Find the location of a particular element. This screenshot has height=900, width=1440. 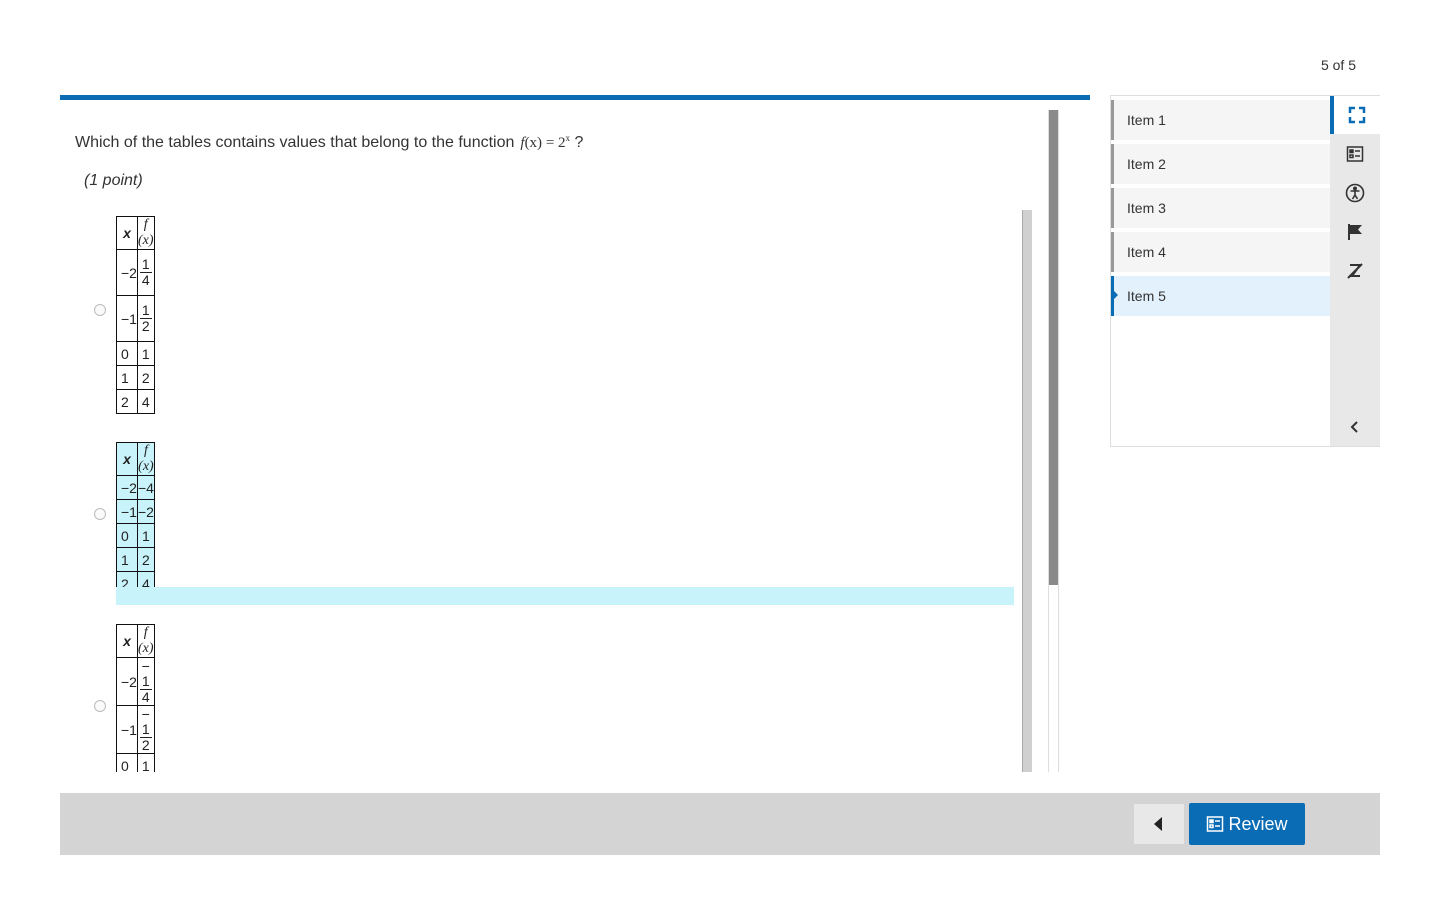

table-row: 24 is located at coordinates (135, 401).